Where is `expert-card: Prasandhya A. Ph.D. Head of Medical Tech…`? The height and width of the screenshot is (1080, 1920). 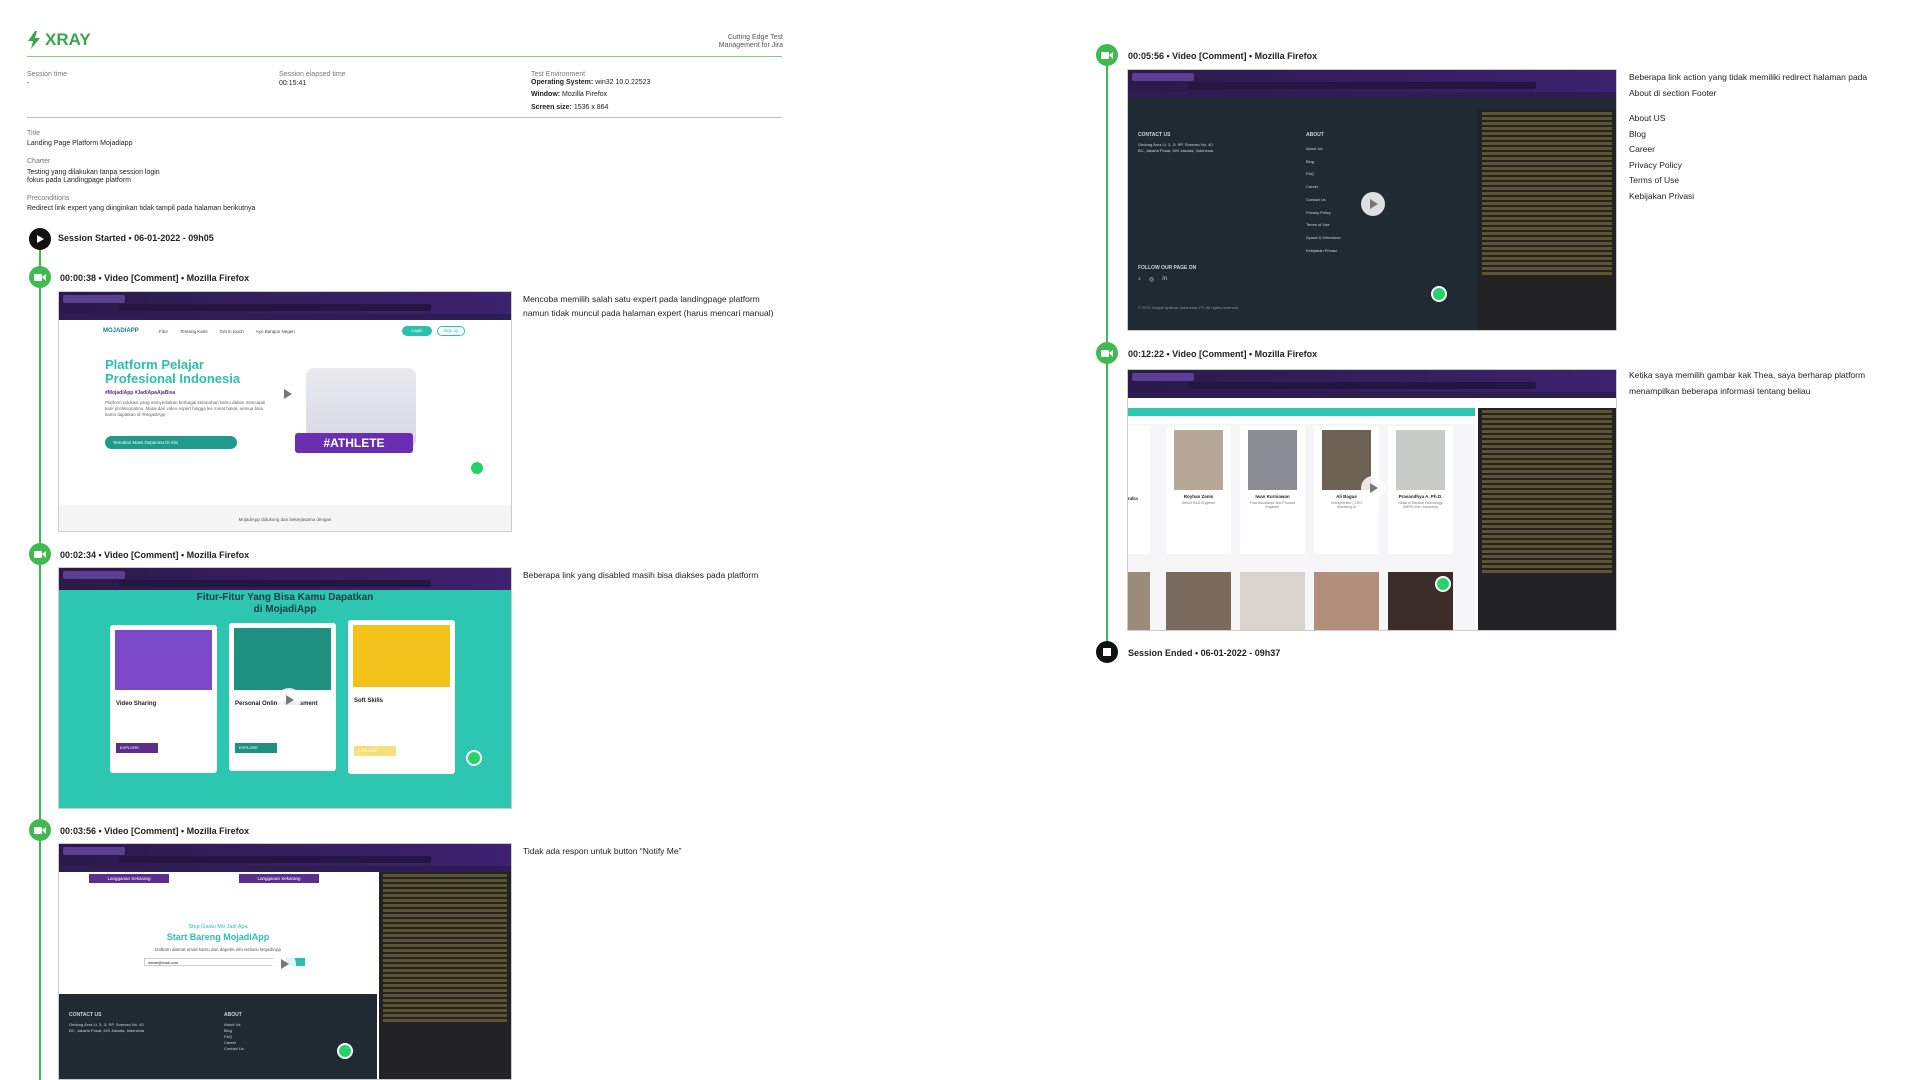
expert-card: Prasandhya A. Ph.D. Head of Medical Tech… is located at coordinates (1420, 490).